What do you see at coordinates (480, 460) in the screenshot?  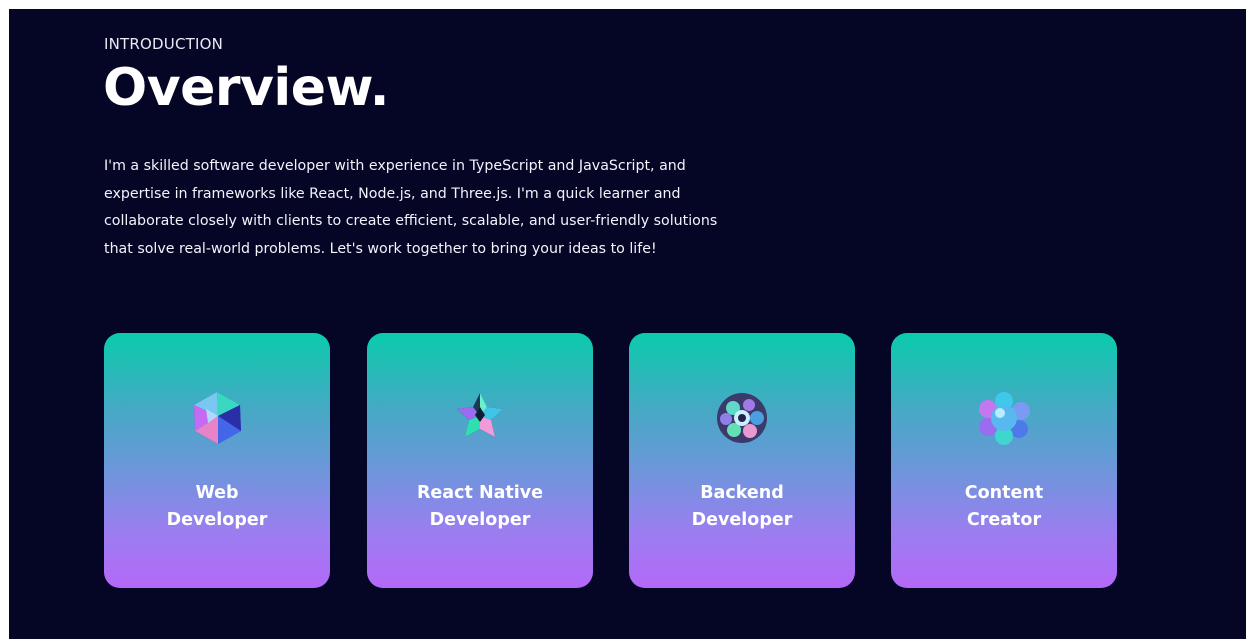 I see `service-card-react-native-developer: React Native Developer` at bounding box center [480, 460].